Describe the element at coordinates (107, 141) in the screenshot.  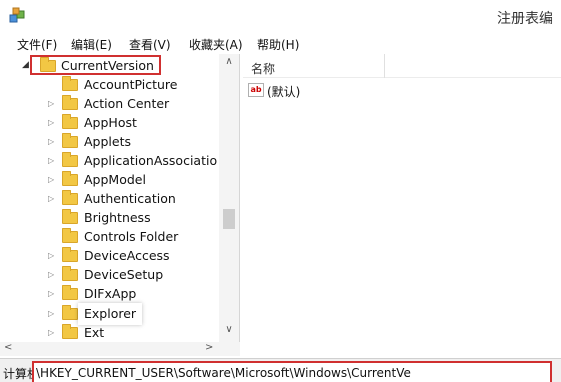
I see `tree-item-label: Applets` at that location.